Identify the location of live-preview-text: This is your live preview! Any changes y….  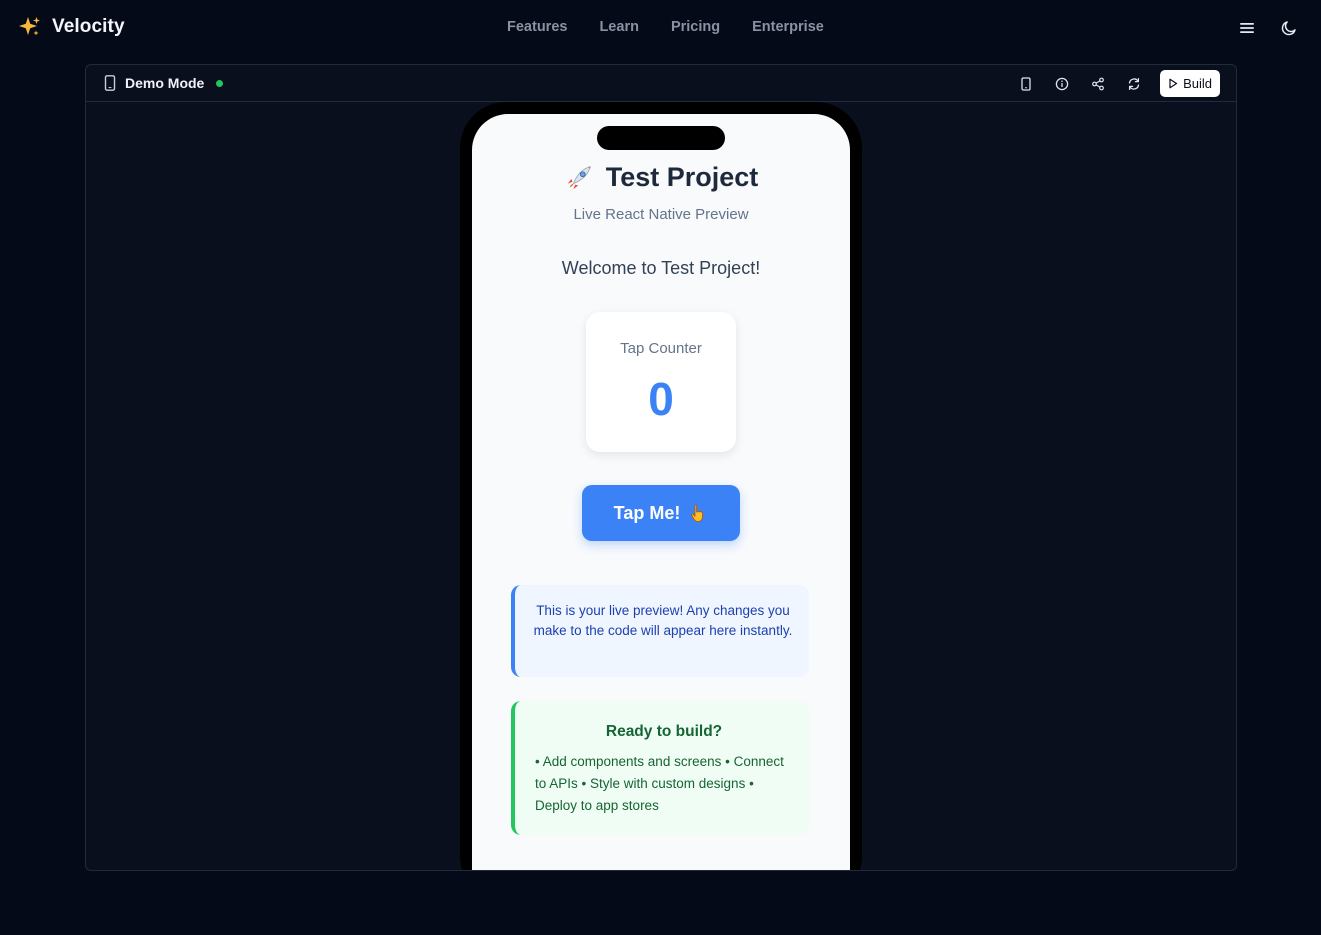
(663, 620).